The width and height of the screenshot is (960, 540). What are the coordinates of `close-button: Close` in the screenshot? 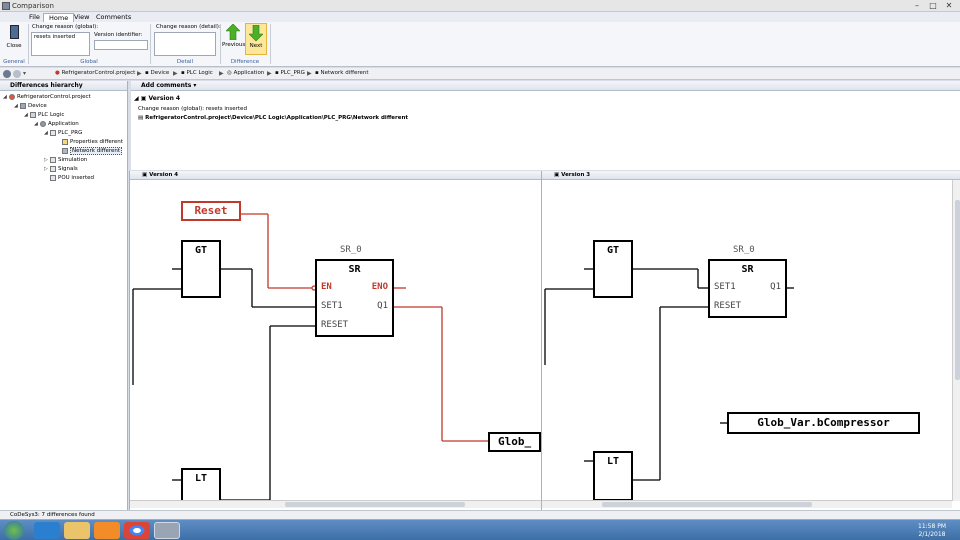 It's located at (14, 37).